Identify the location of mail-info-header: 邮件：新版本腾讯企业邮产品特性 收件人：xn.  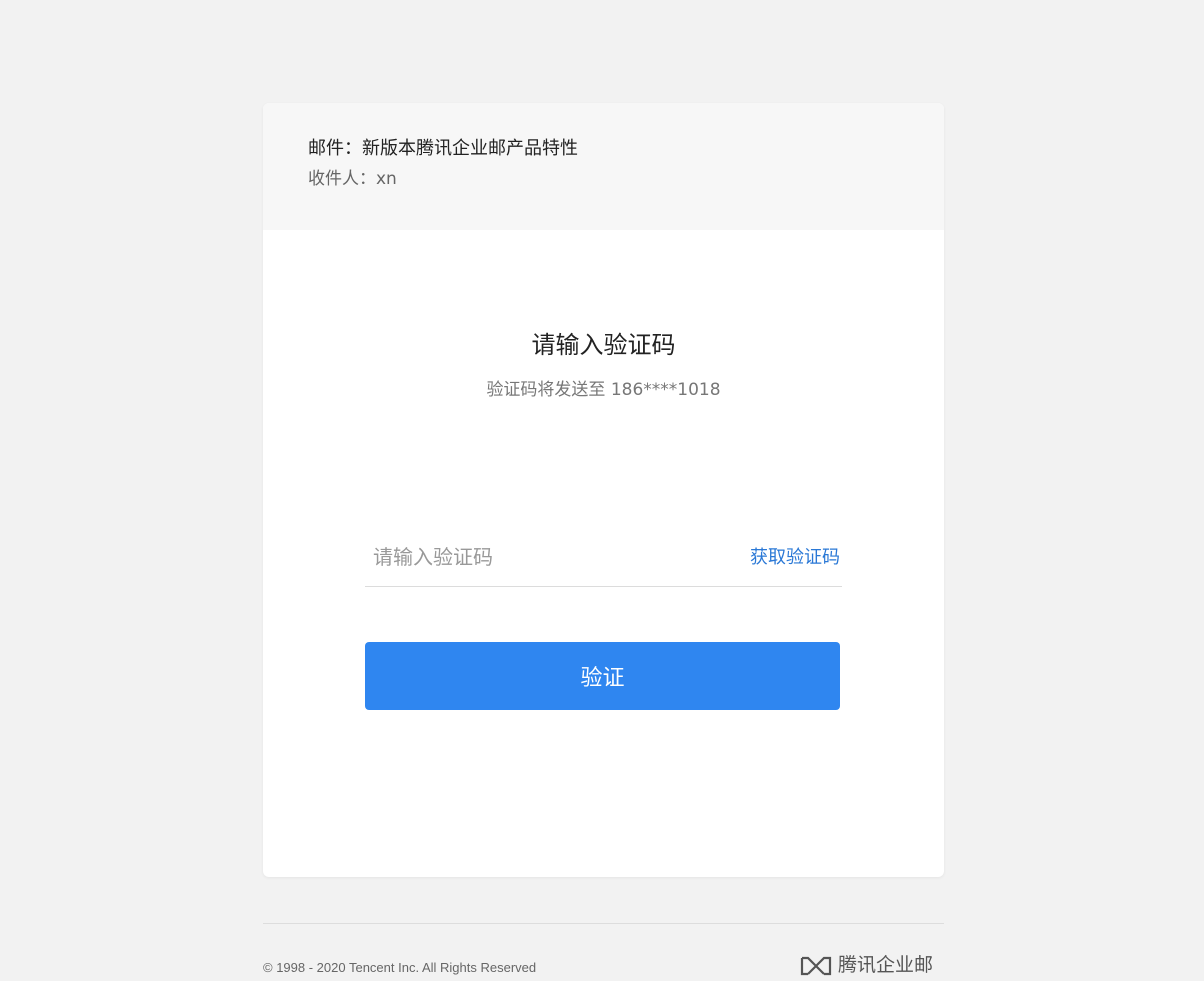
(603, 166).